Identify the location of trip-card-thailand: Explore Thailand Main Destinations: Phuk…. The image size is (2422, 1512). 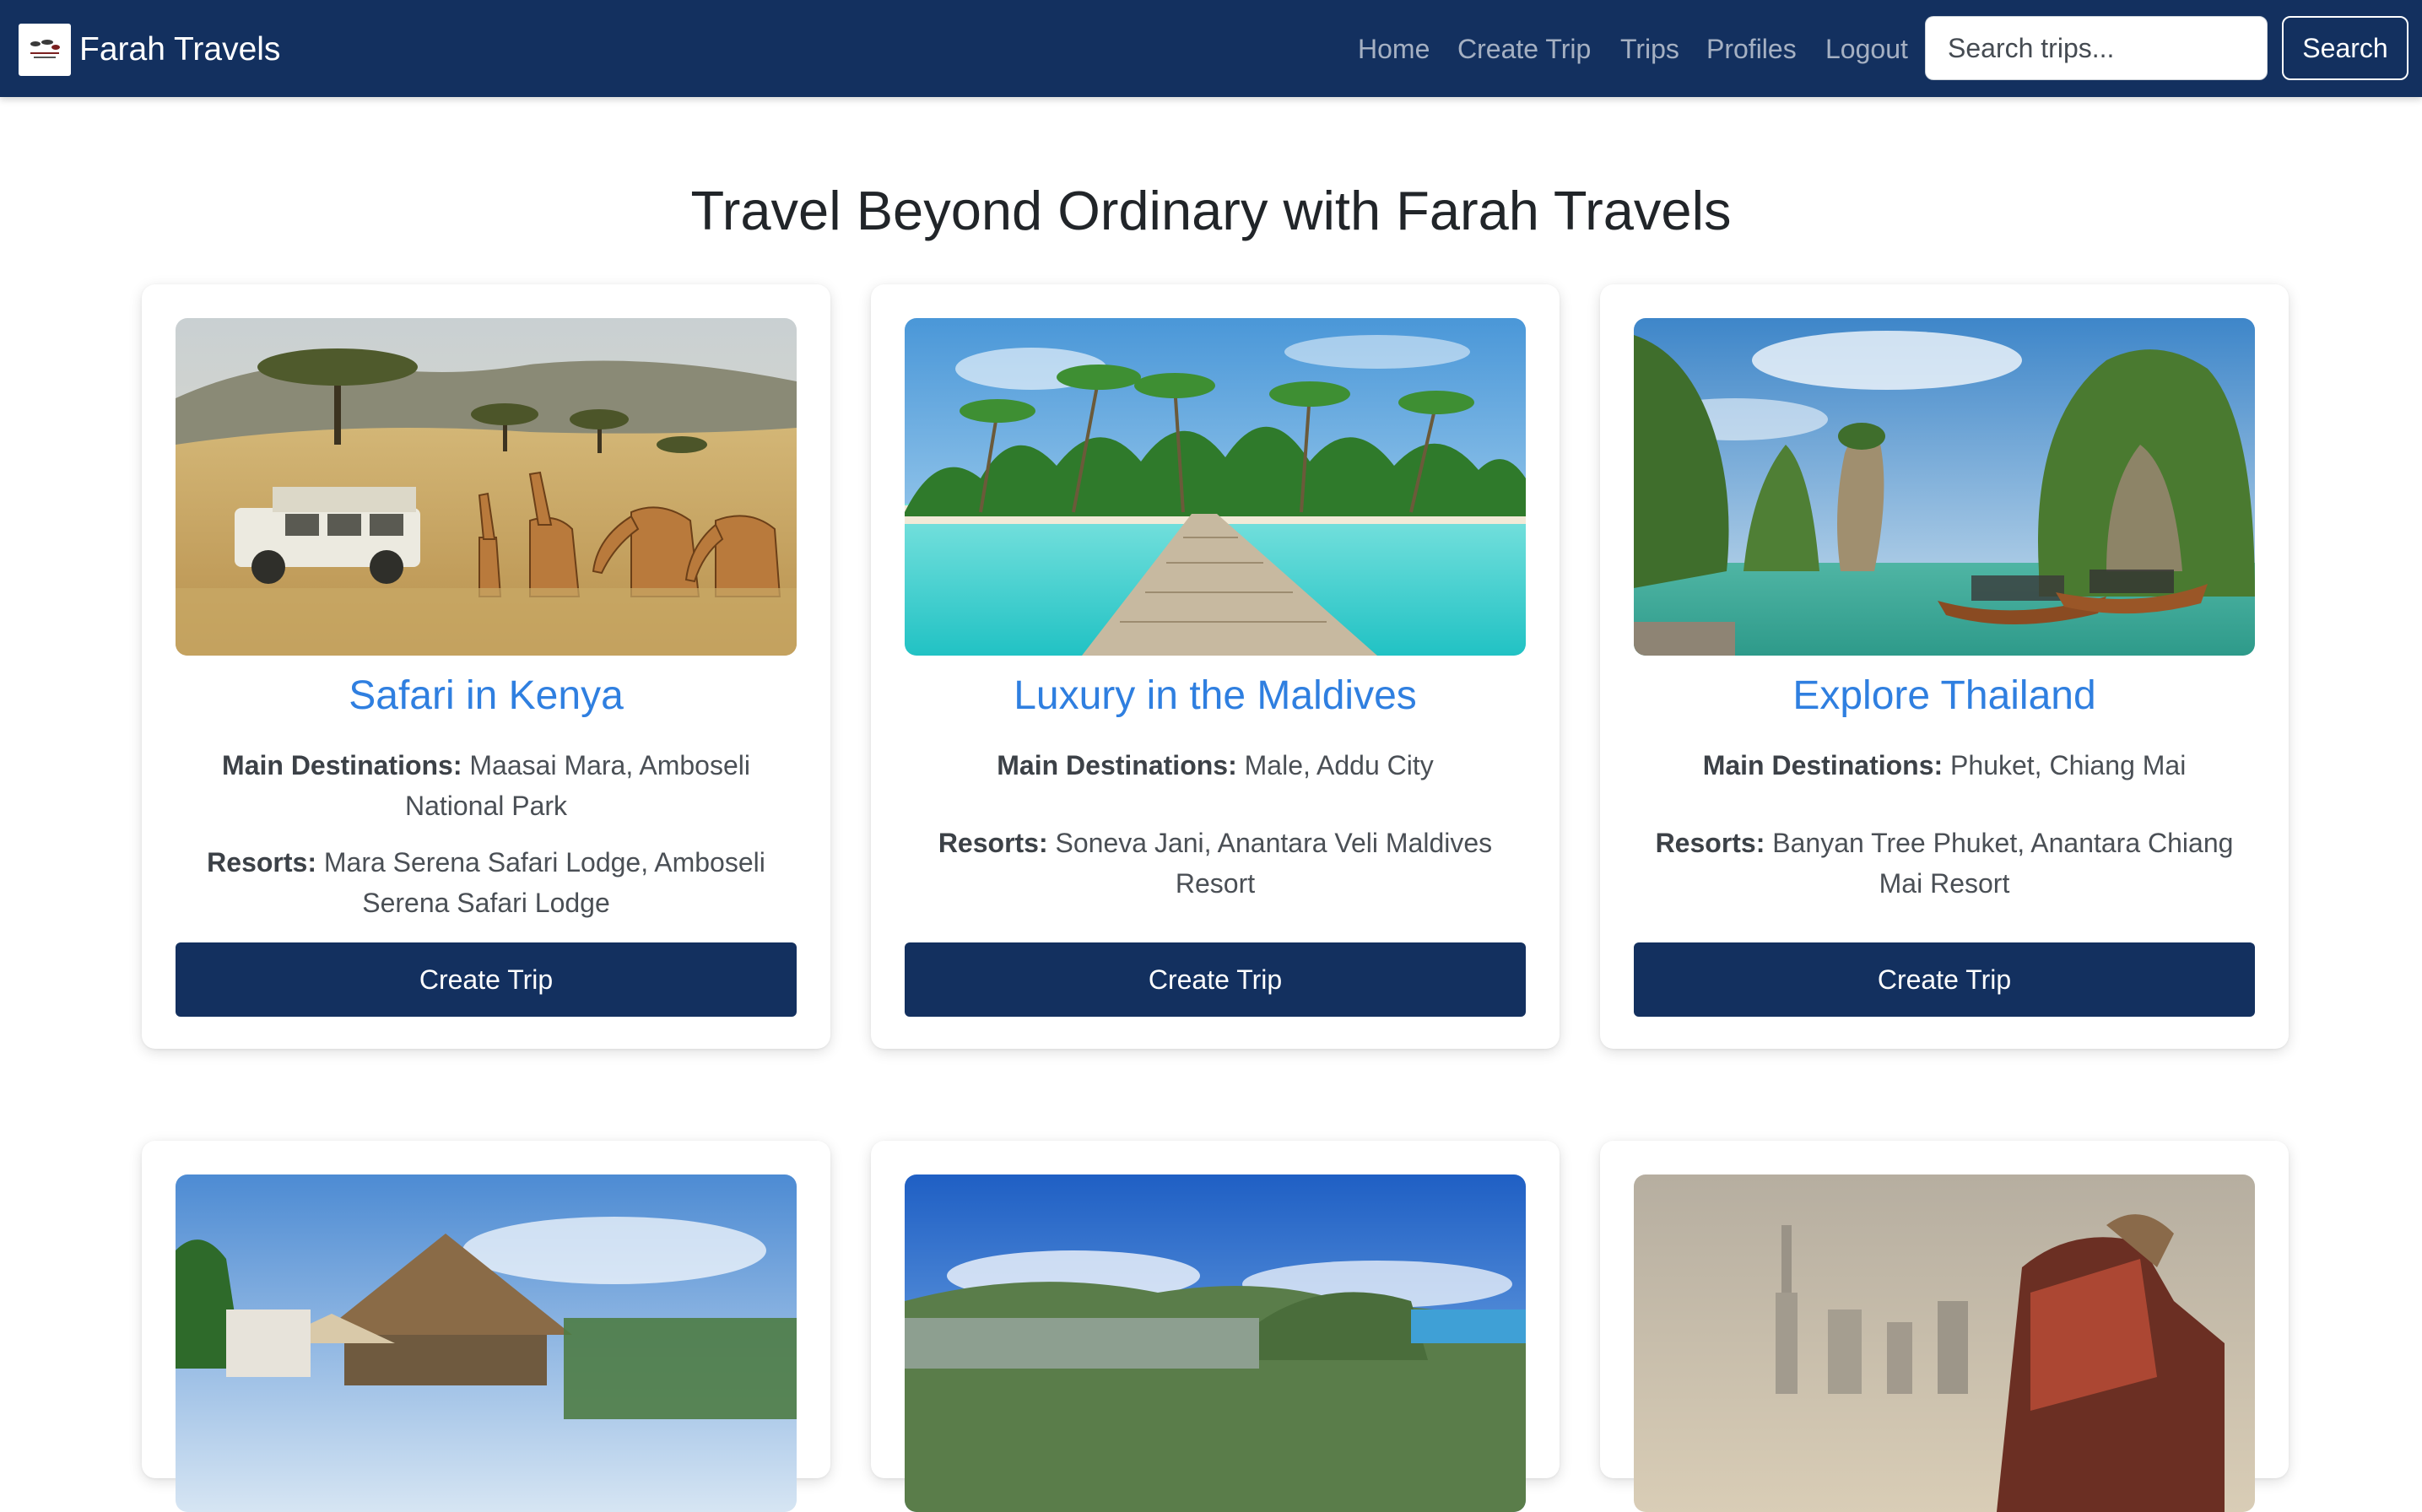
(1944, 666).